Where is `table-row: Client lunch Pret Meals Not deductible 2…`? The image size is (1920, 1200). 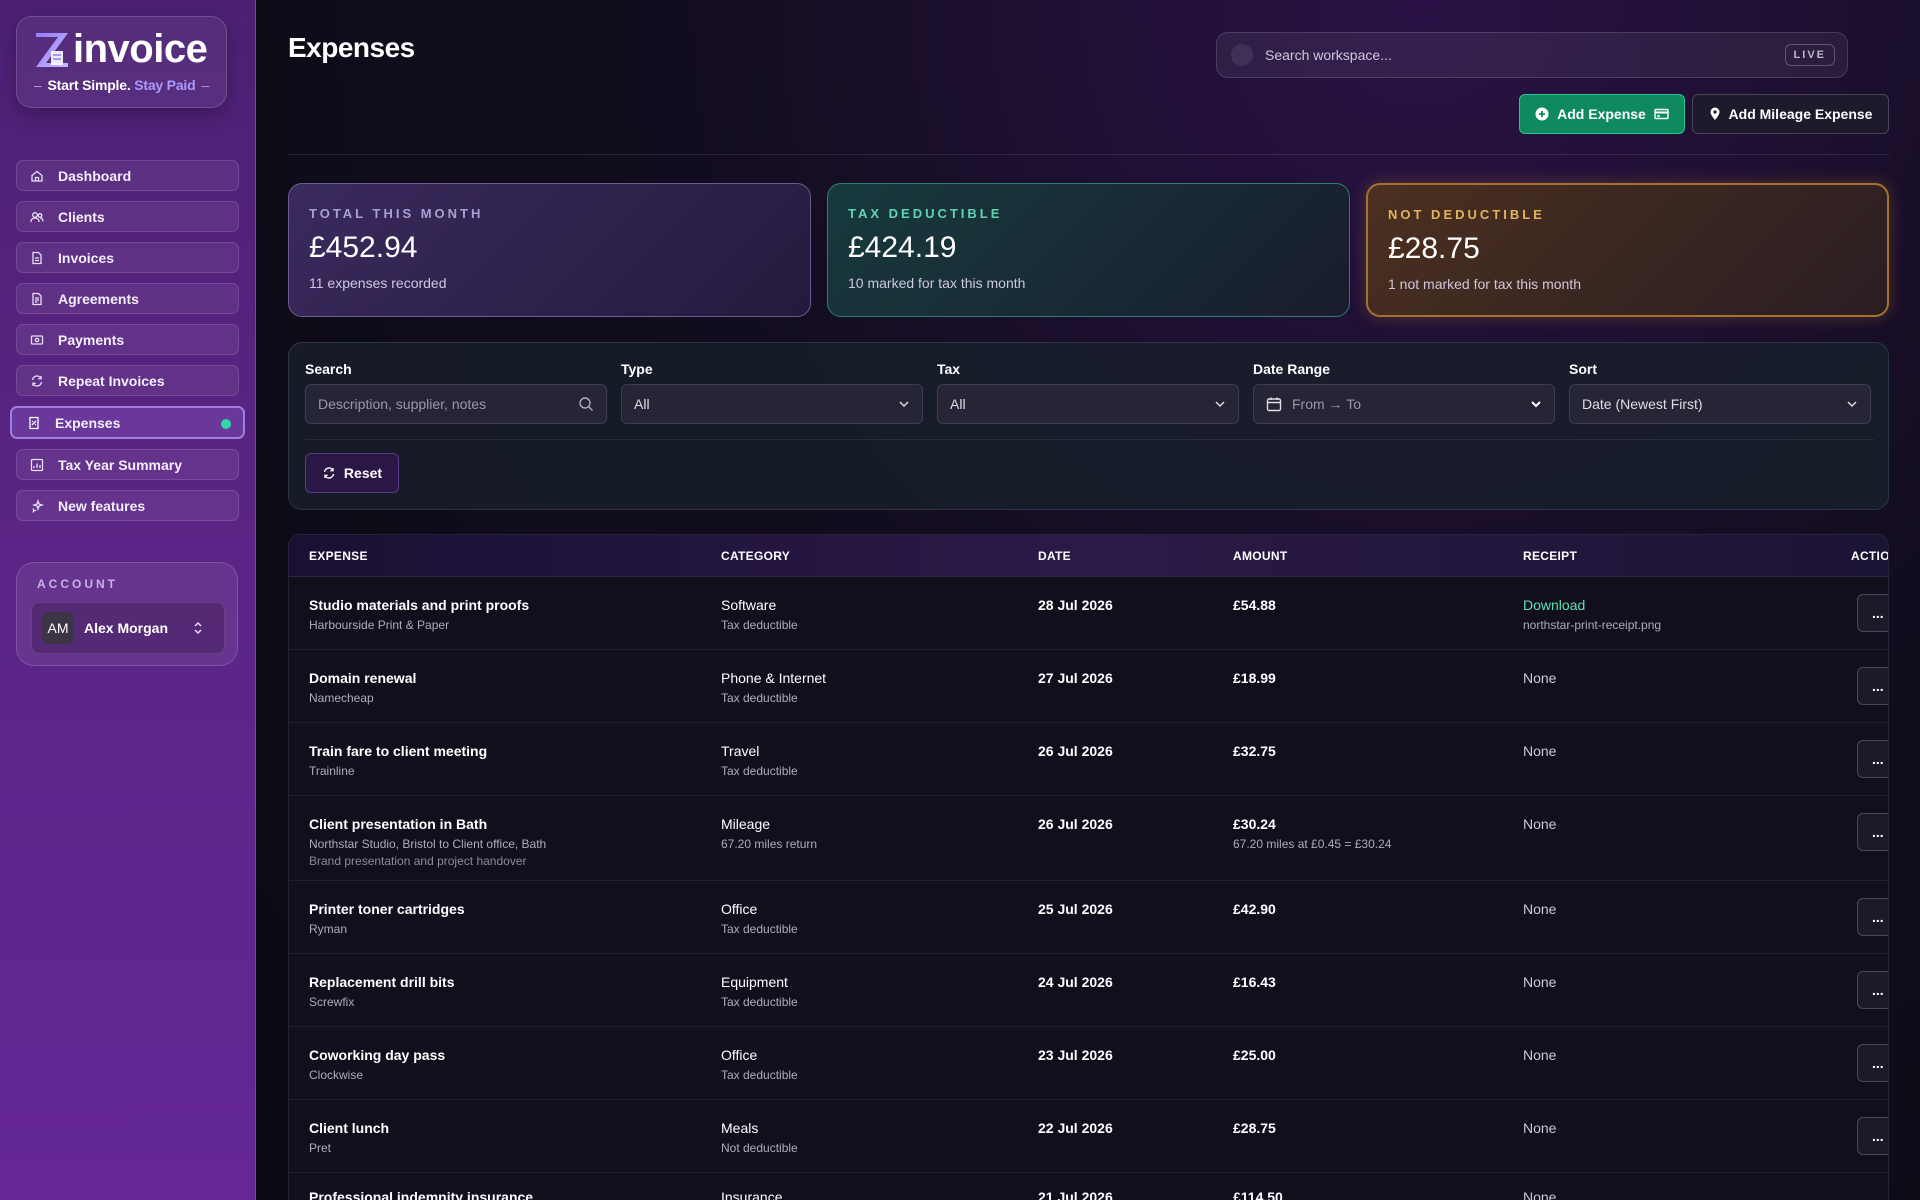 table-row: Client lunch Pret Meals Not deductible 2… is located at coordinates (1088, 1136).